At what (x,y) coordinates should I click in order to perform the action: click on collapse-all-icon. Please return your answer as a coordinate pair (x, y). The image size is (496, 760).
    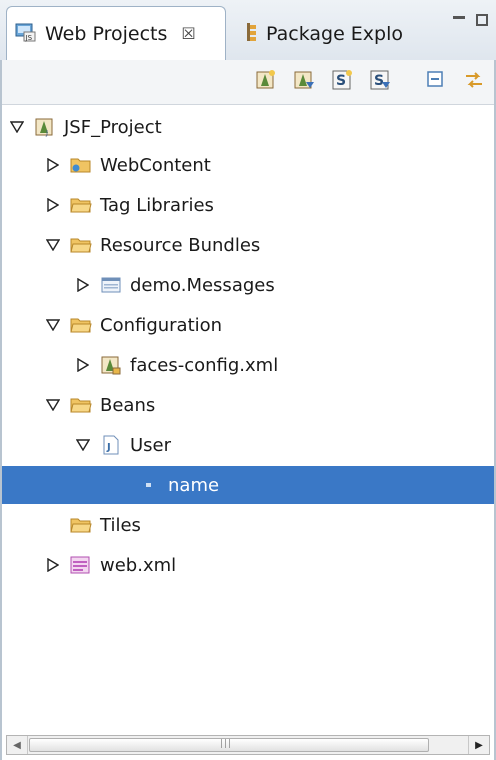
    Looking at the image, I should click on (436, 80).